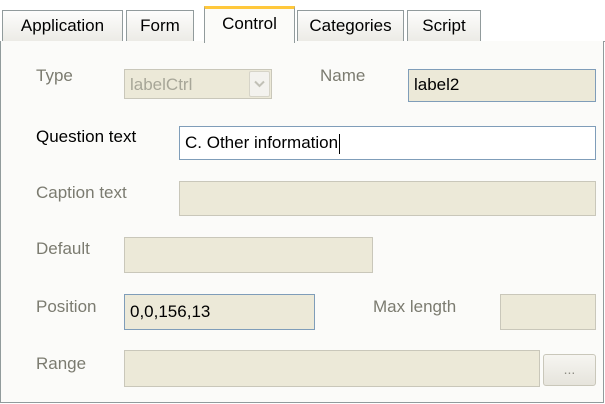 The image size is (605, 404). I want to click on chevron-down-icon, so click(259, 84).